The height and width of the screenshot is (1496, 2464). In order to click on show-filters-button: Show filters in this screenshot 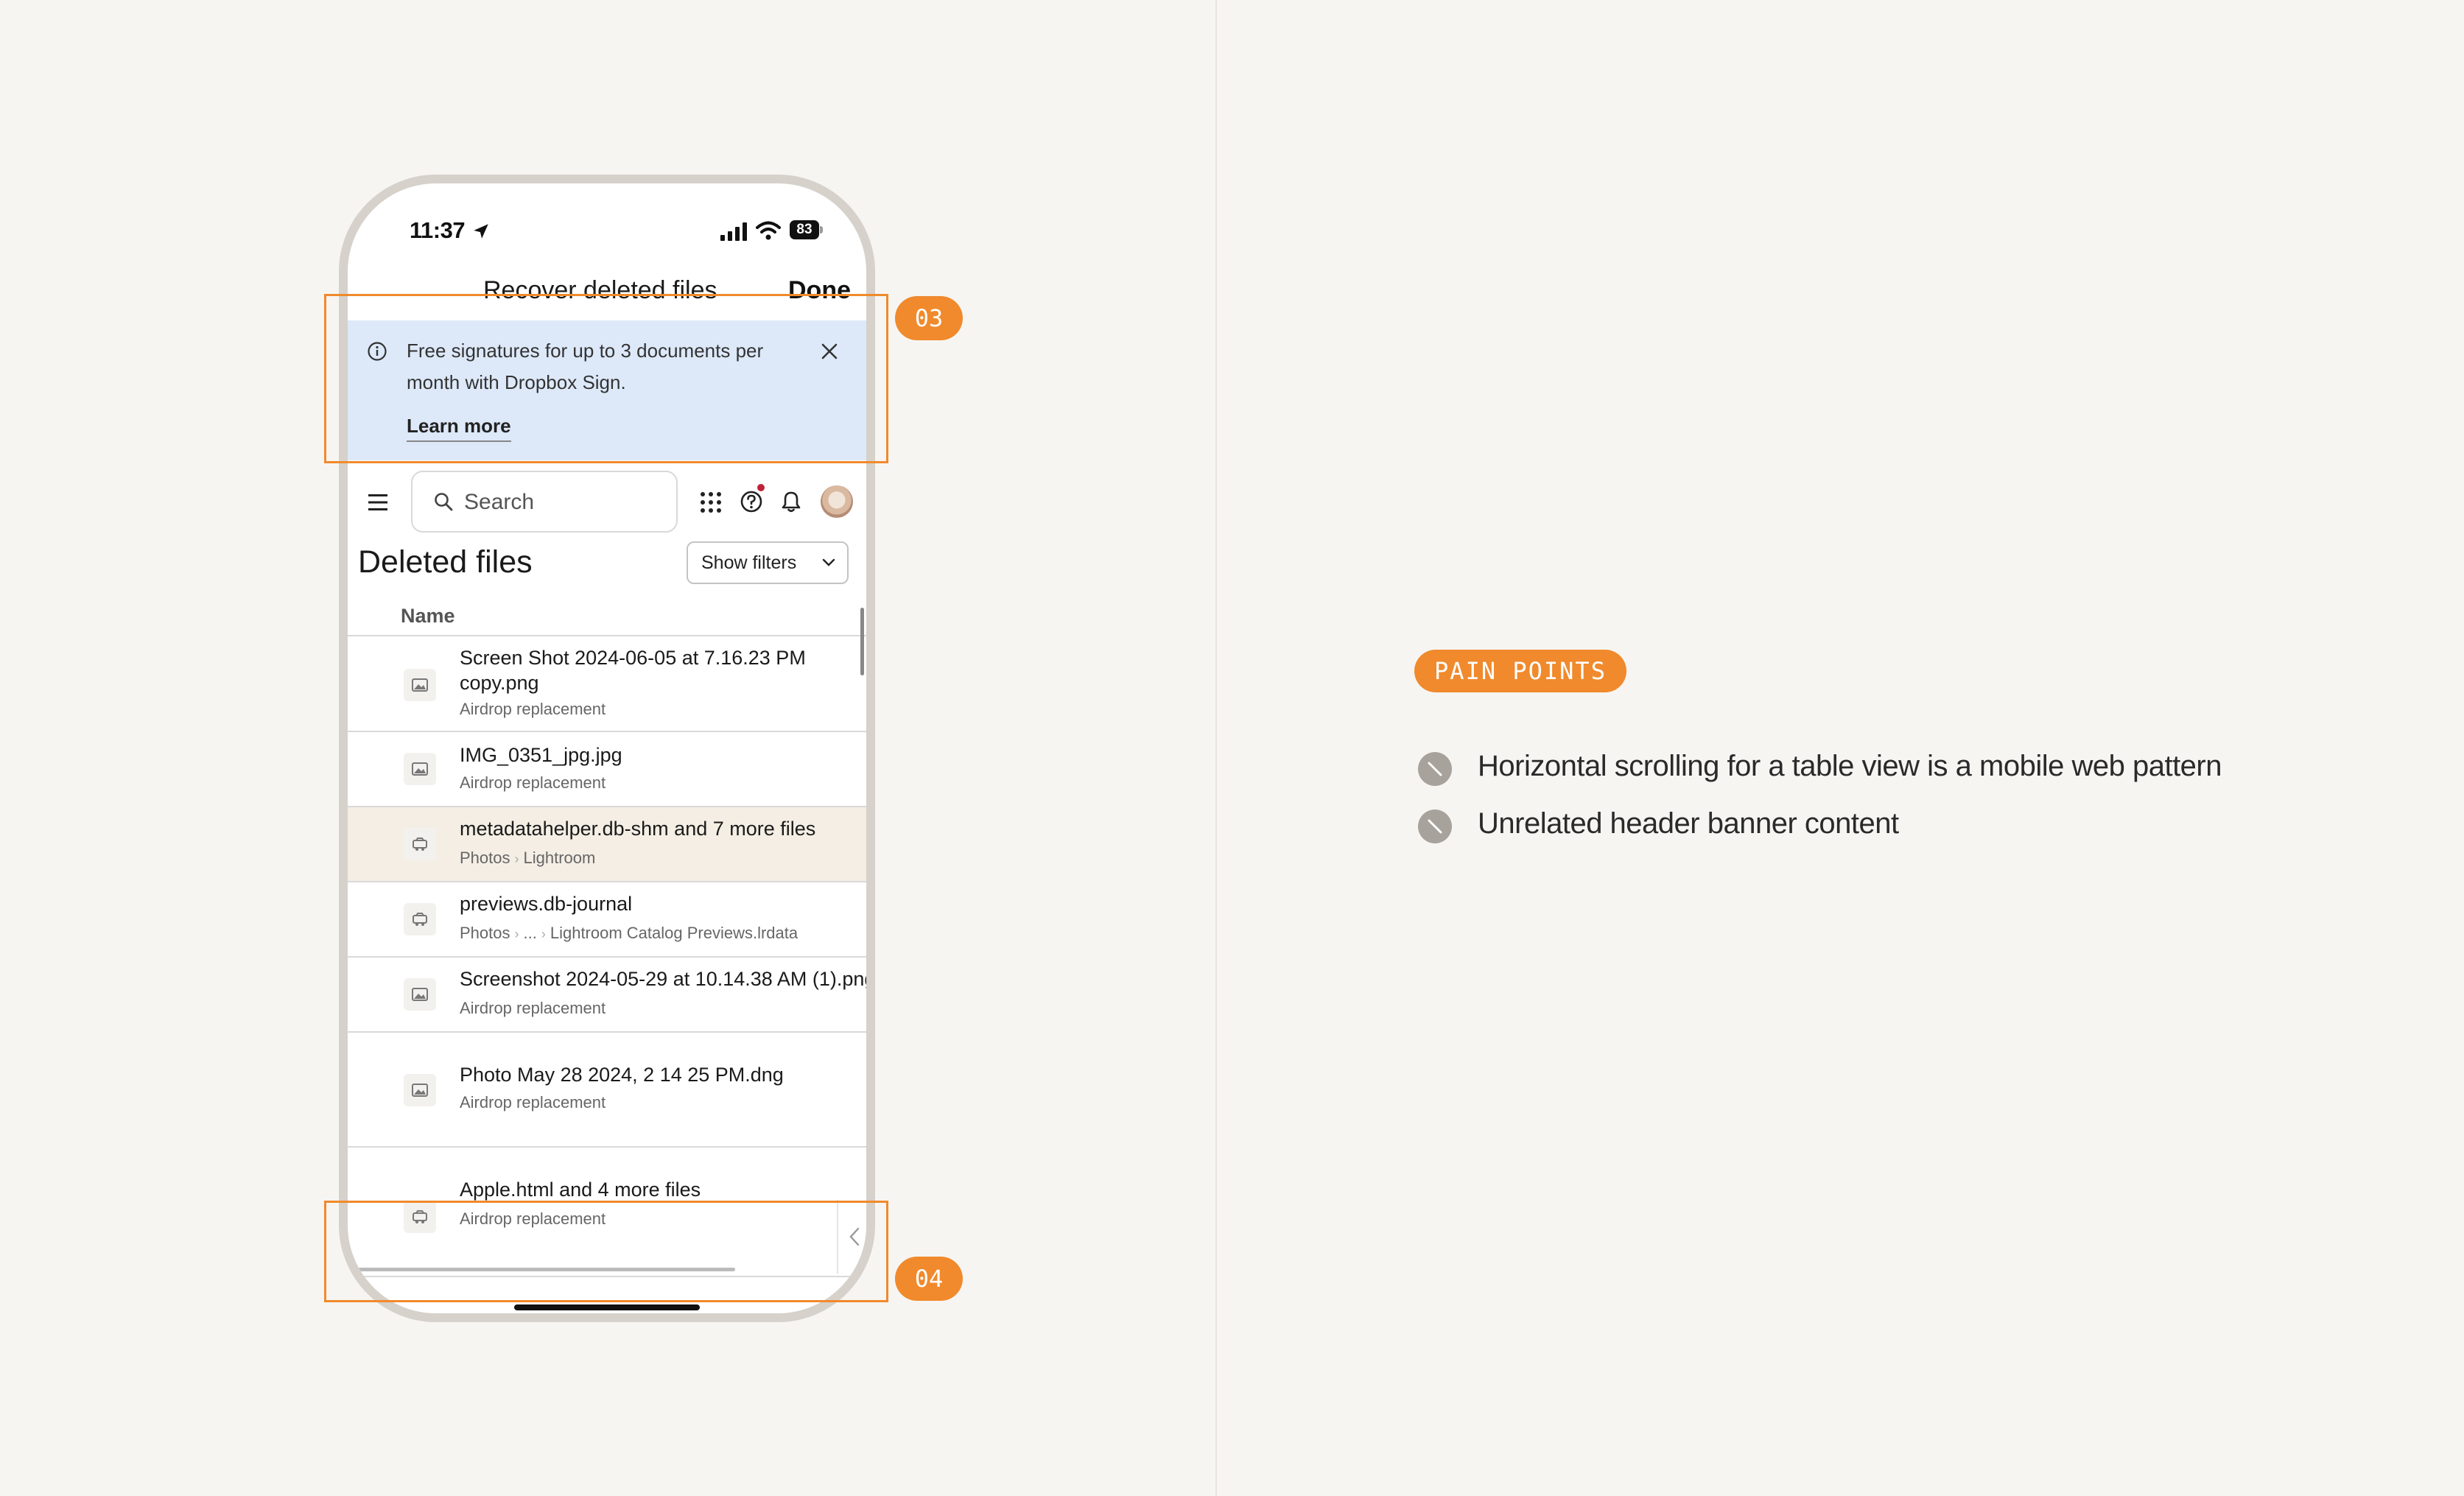, I will do `click(768, 562)`.